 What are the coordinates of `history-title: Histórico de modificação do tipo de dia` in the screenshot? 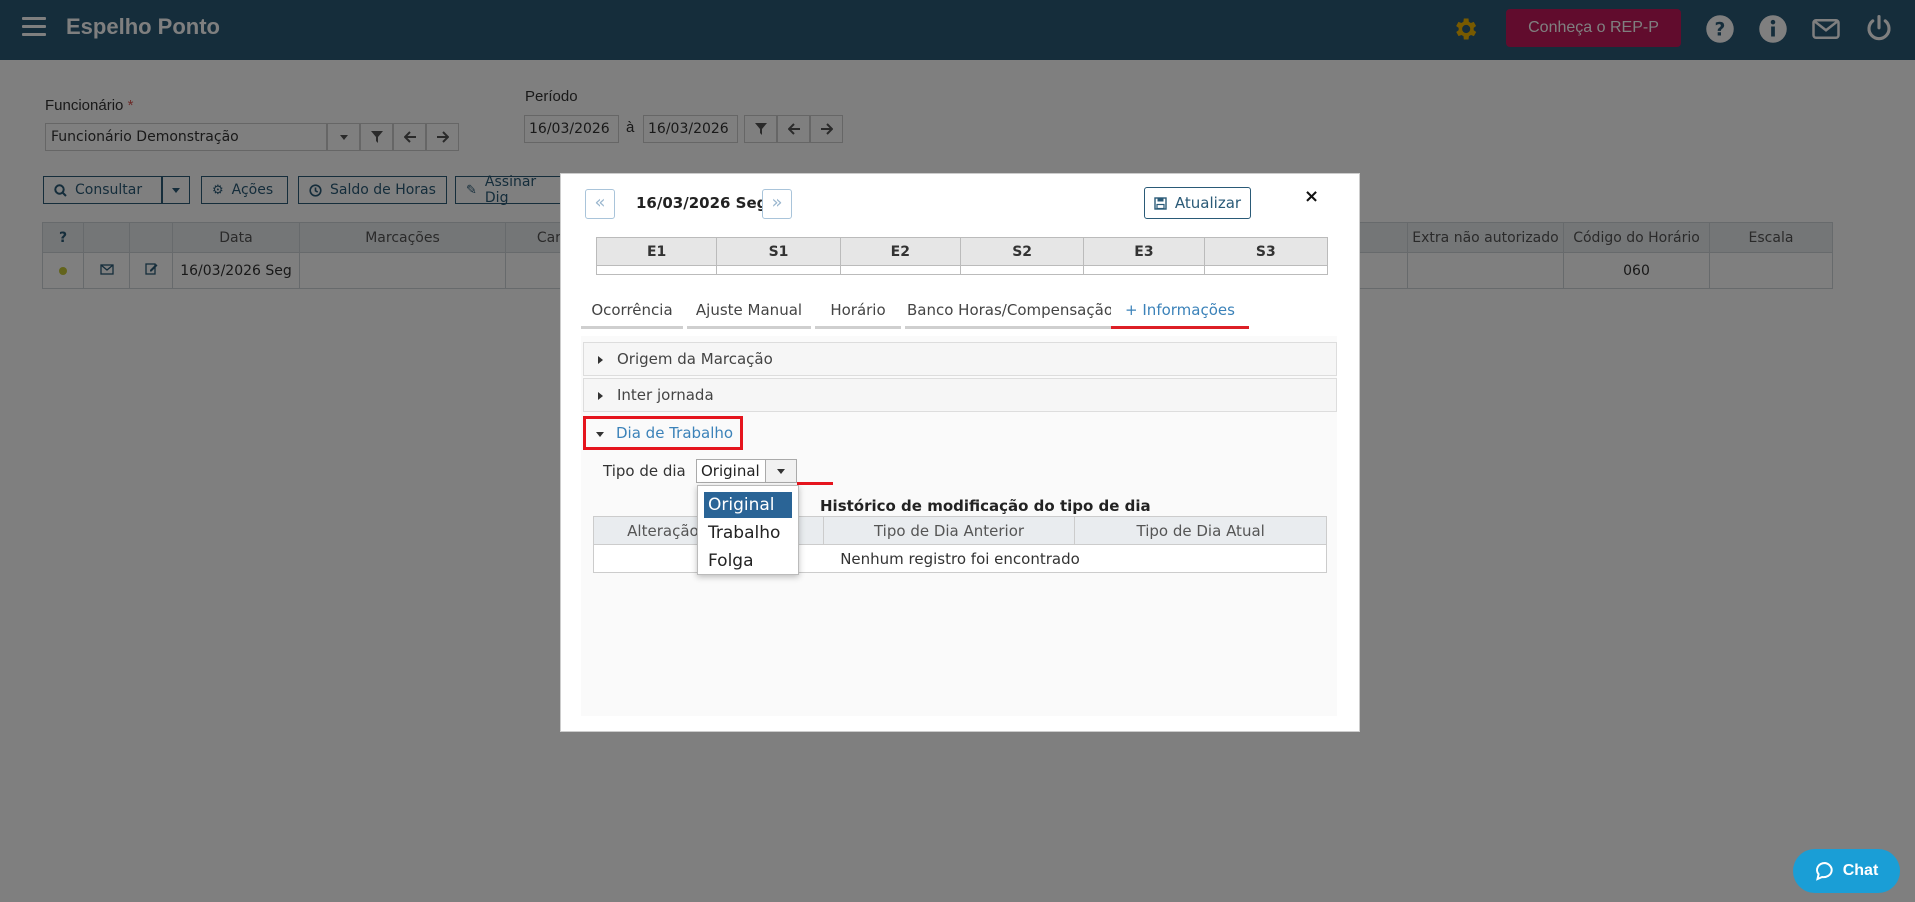 It's located at (985, 506).